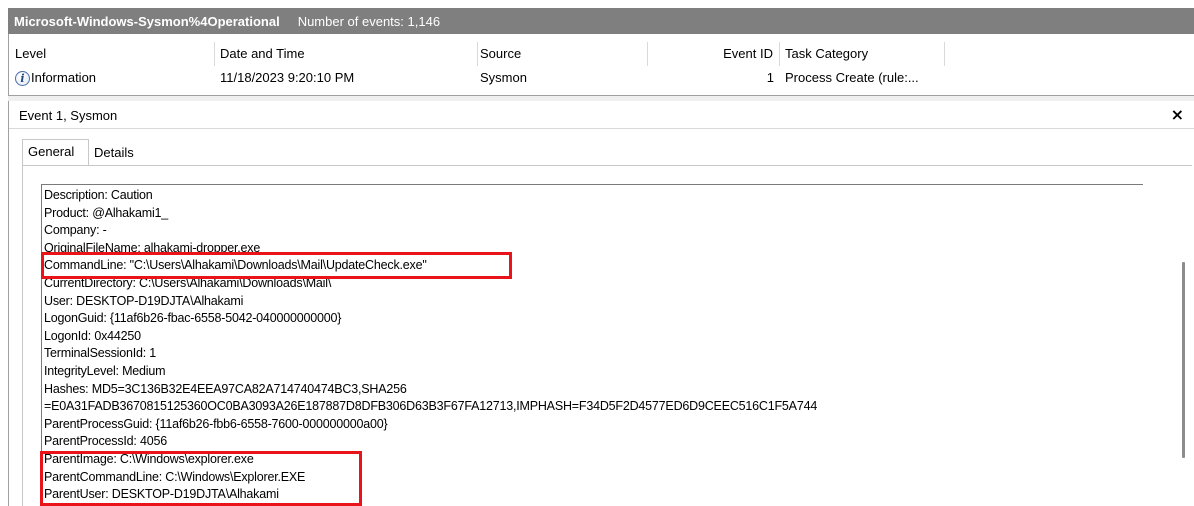 This screenshot has height=506, width=1194. I want to click on column-header-date-time: Date and Time, so click(349, 54).